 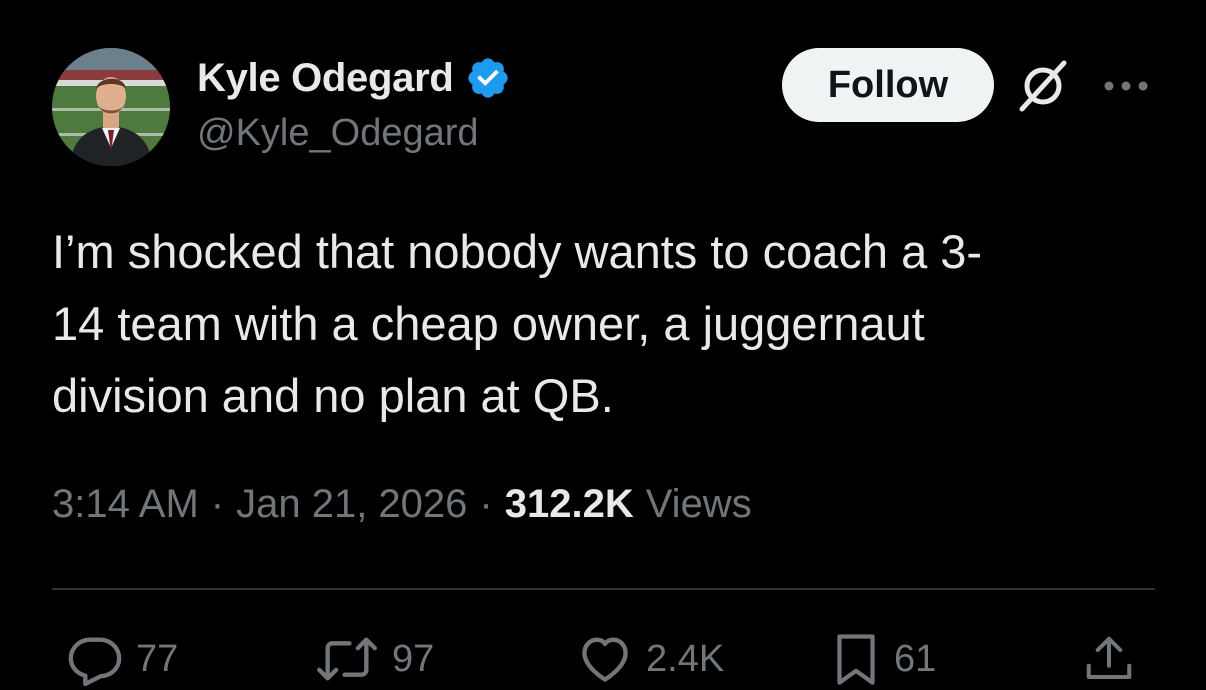 What do you see at coordinates (347, 659) in the screenshot?
I see `repost-icon` at bounding box center [347, 659].